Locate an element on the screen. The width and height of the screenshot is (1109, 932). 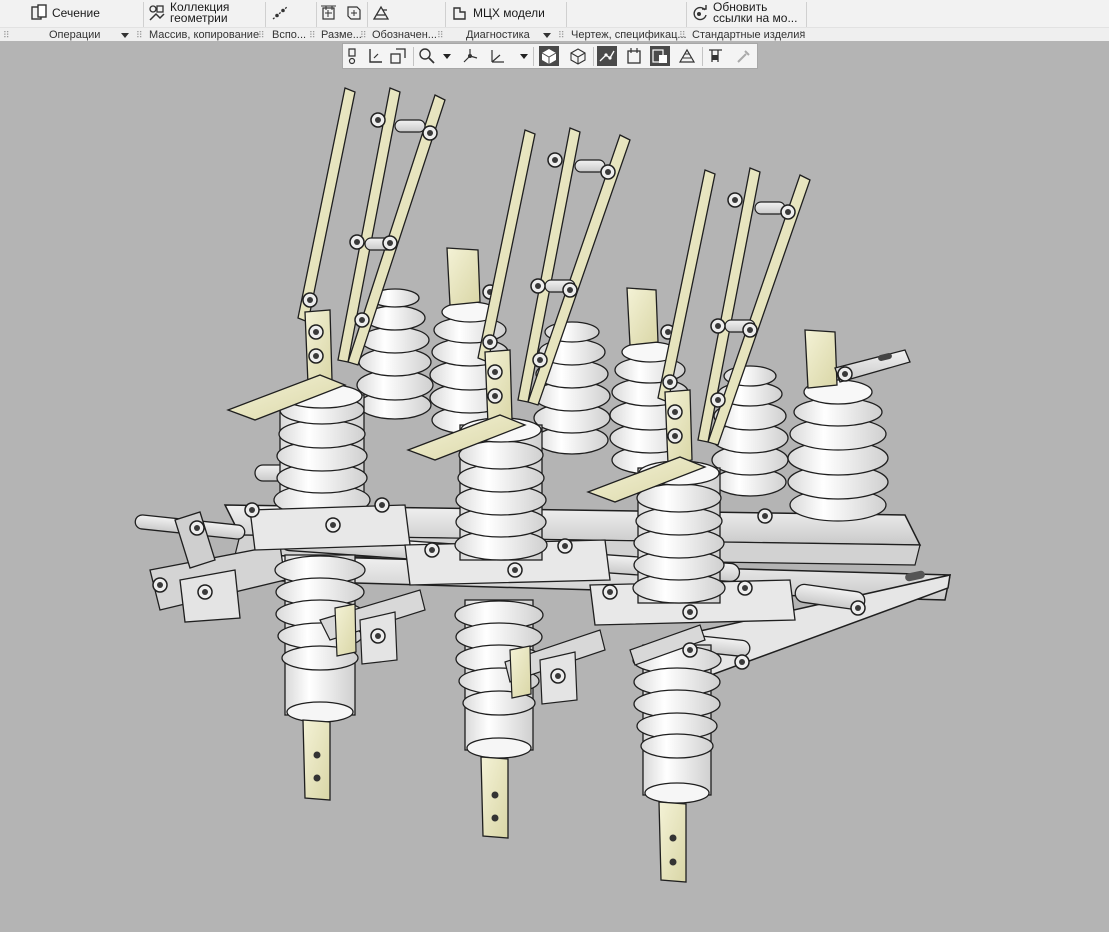
axes-icon is located at coordinates (497, 56).